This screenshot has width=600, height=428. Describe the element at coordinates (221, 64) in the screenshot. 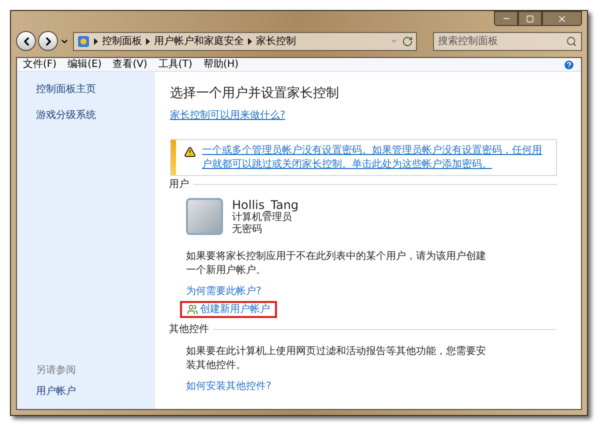

I see `menu-item: 帮助(H)` at that location.